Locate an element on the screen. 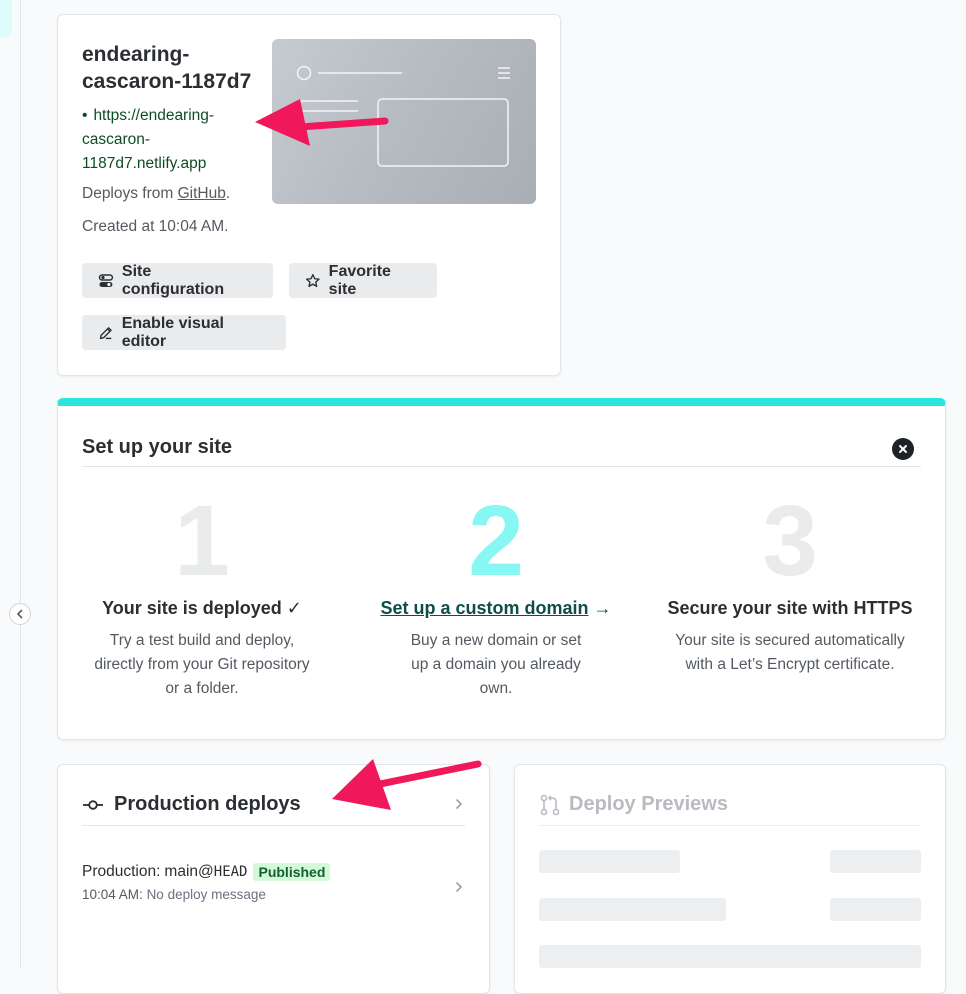  pencil-icon is located at coordinates (105, 332).